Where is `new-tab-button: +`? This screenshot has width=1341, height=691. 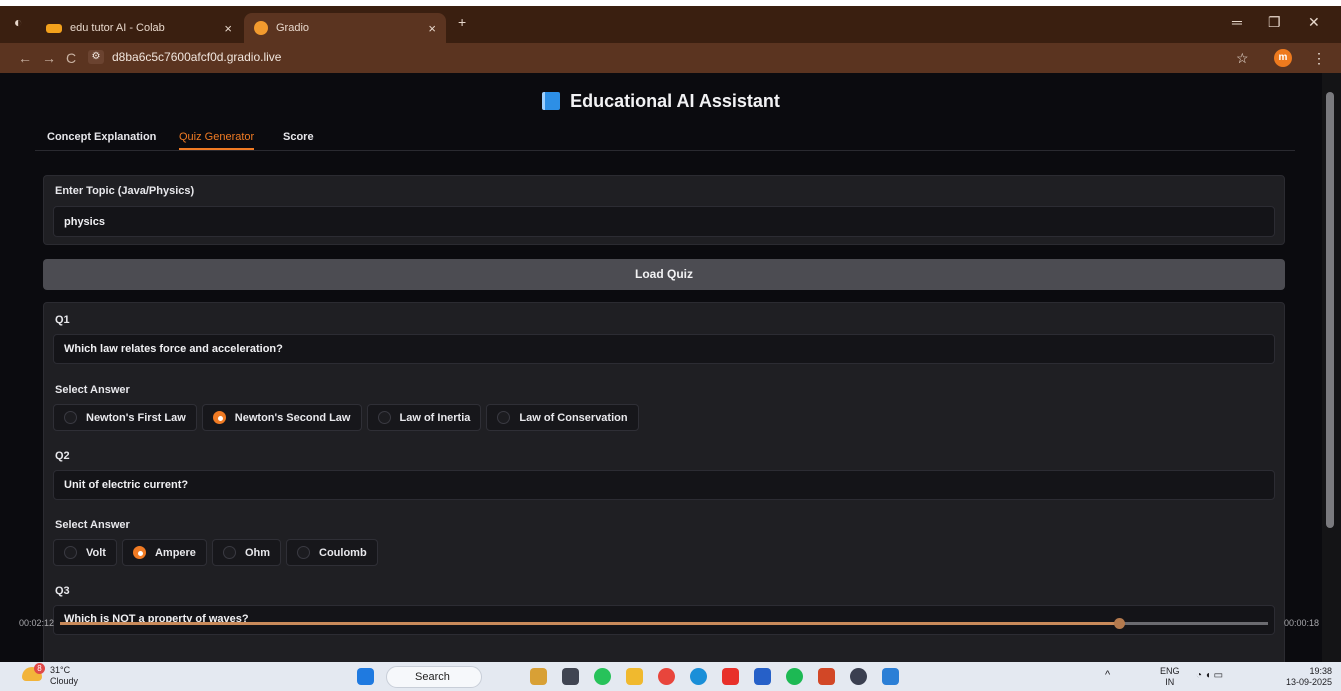
new-tab-button: + is located at coordinates (462, 22).